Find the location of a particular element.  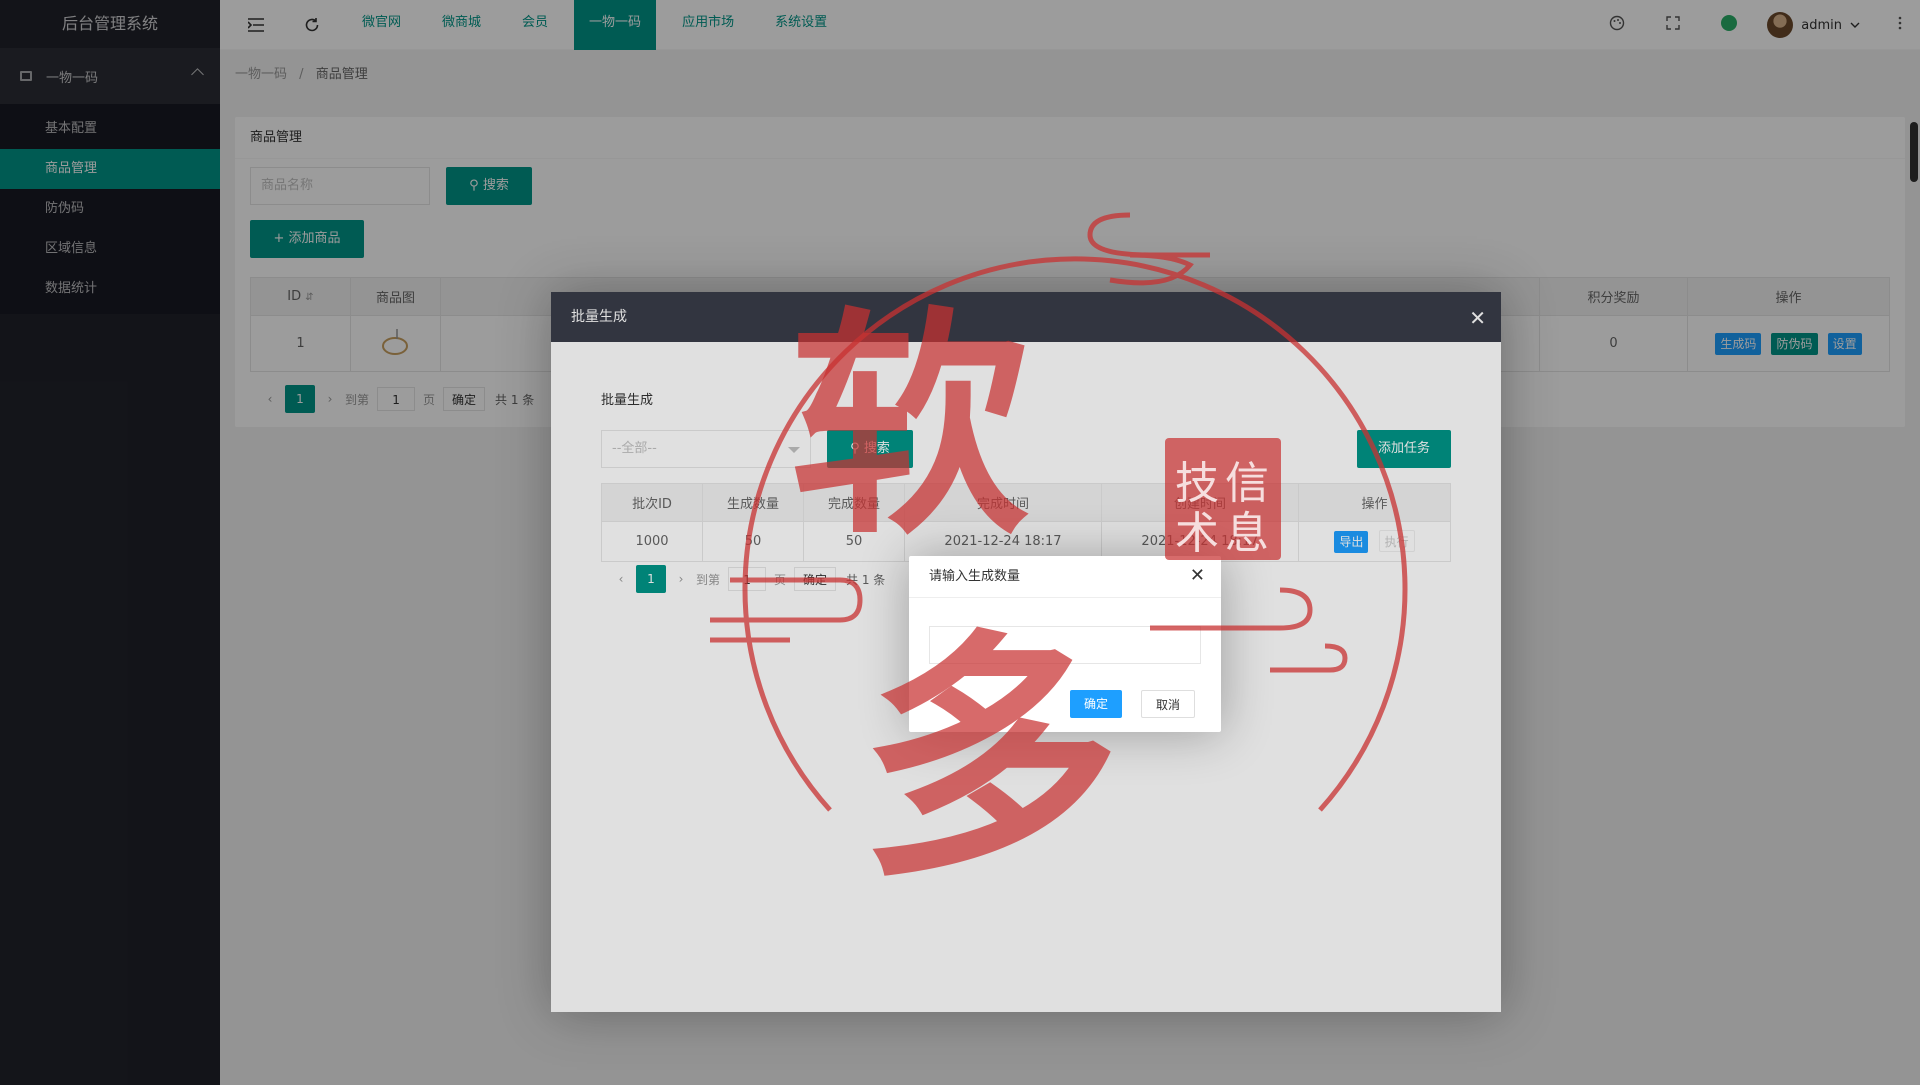

confirm-button: 确定 is located at coordinates (1096, 704).